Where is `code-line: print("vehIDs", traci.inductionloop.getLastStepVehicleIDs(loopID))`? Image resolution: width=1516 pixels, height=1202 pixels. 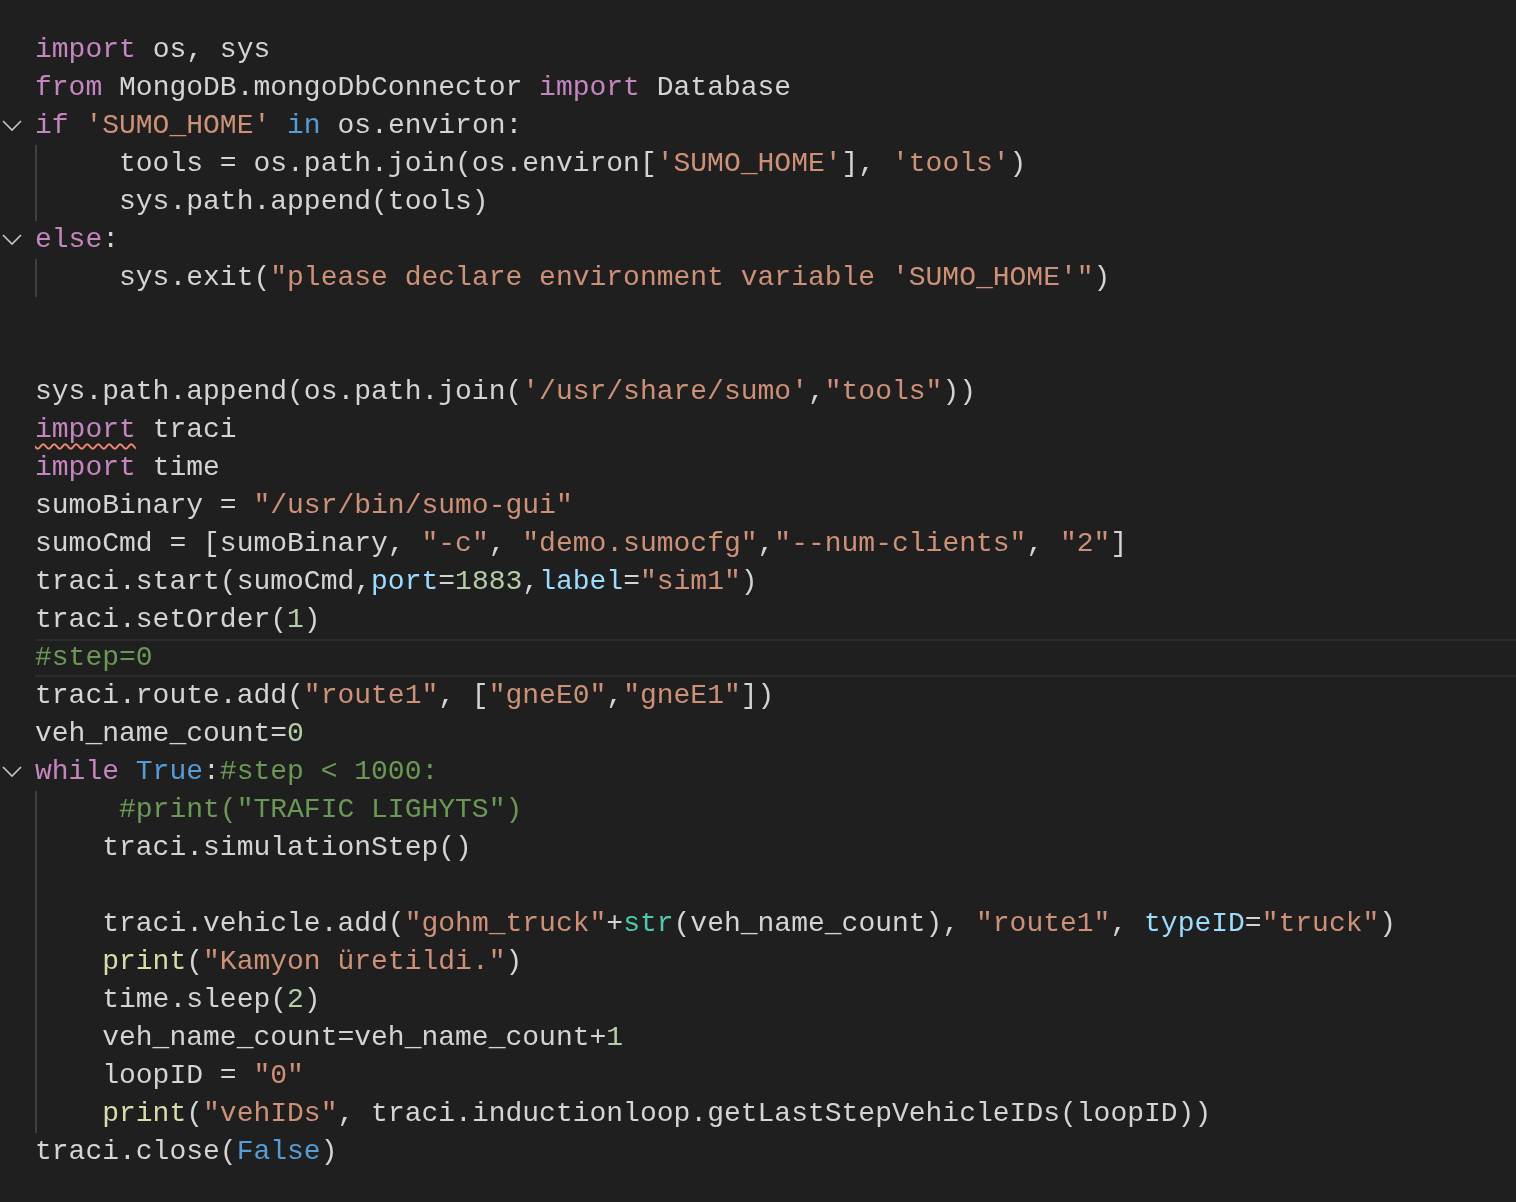 code-line: print("vehIDs", traci.inductionloop.getLastStepVehicleIDs(loopID)) is located at coordinates (656, 1114).